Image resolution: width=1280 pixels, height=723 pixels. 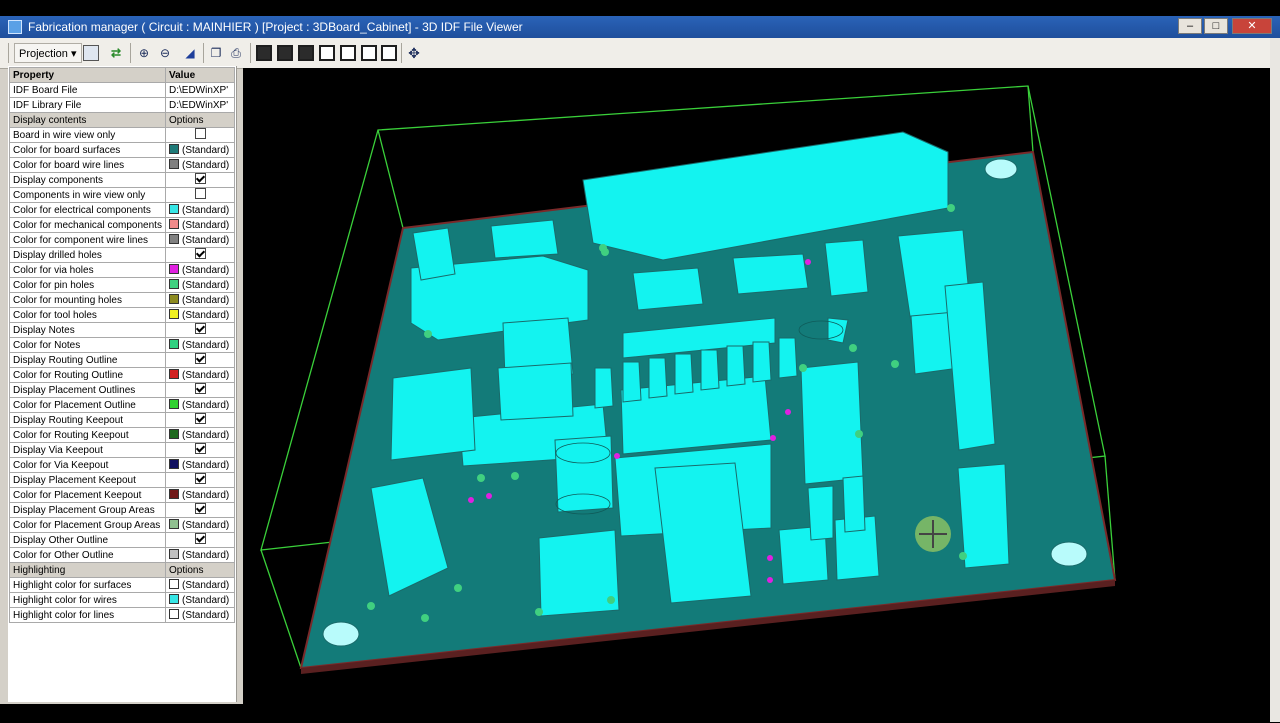 I want to click on view-bottom-icon, so click(x=369, y=53).